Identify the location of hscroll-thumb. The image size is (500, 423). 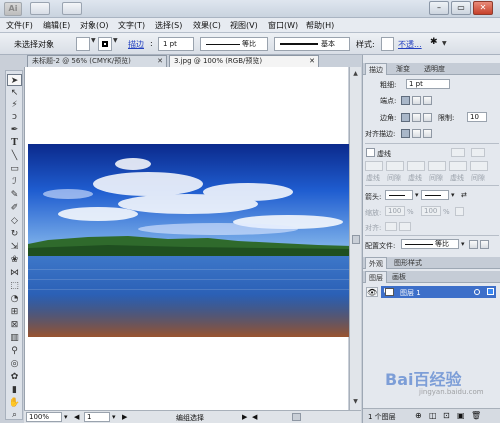
(296, 417).